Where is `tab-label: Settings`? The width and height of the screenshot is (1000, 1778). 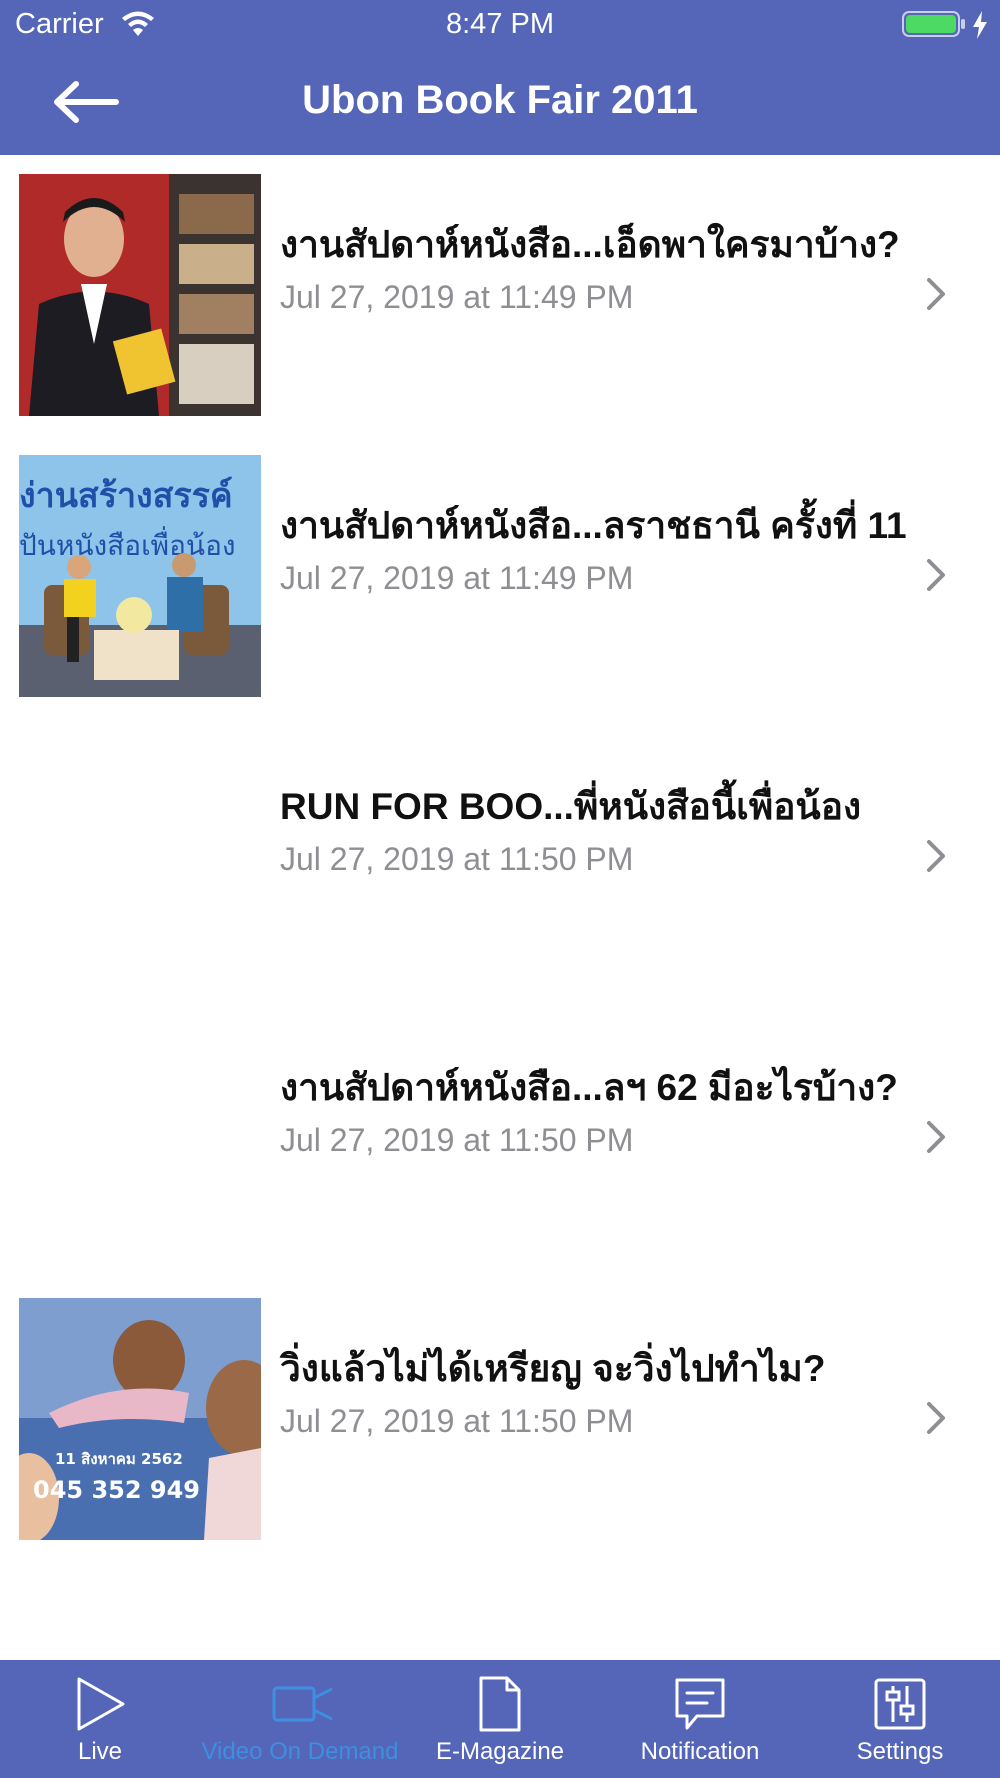
tab-label: Settings is located at coordinates (900, 1751).